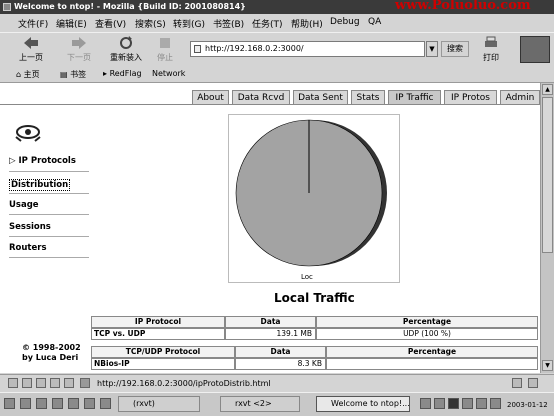 The height and width of the screenshot is (416, 554). Describe the element at coordinates (105, 403) in the screenshot. I see `editor-icon` at that location.